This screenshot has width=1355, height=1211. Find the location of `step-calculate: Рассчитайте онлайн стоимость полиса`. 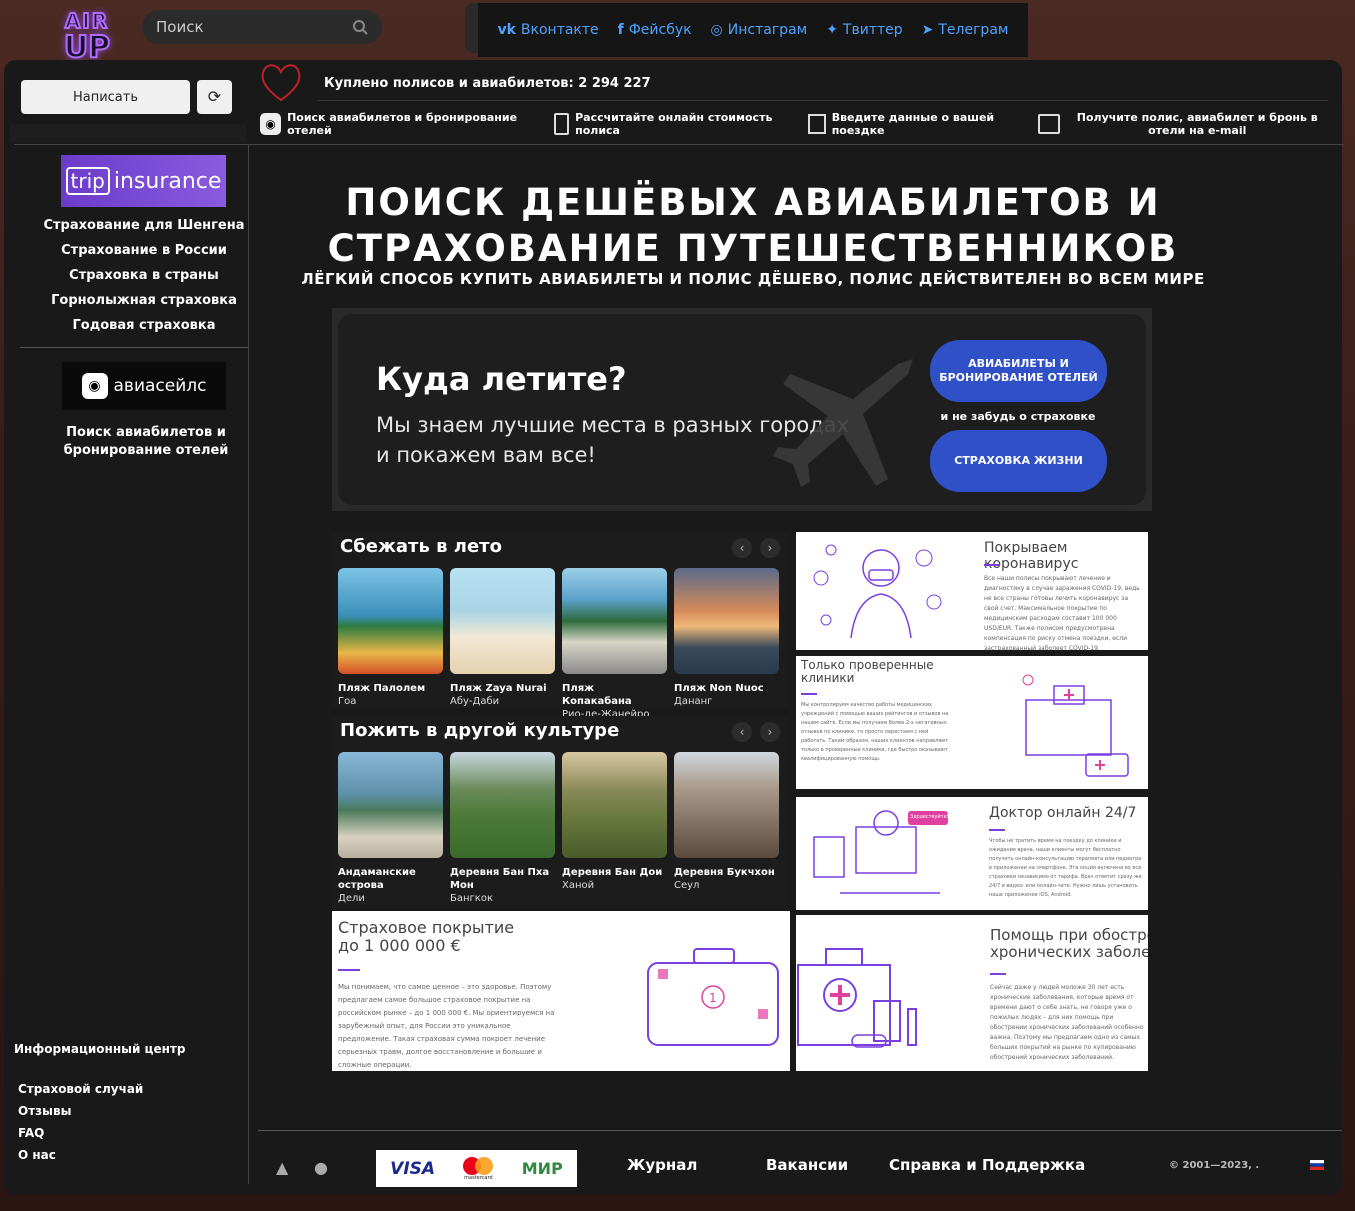

step-calculate: Рассчитайте онлайн стоимость полиса is located at coordinates (681, 124).